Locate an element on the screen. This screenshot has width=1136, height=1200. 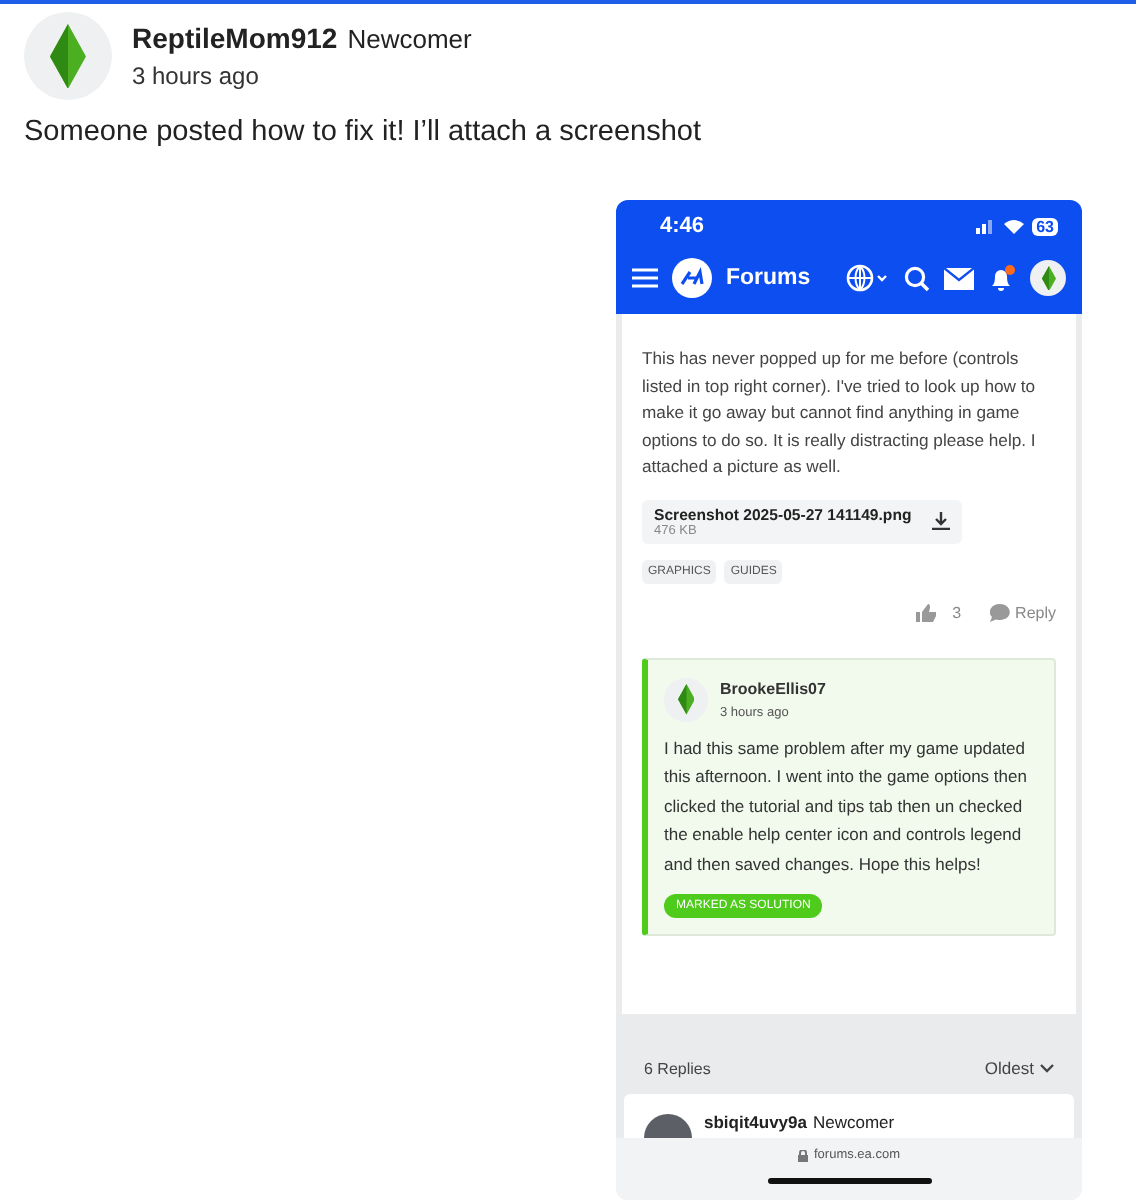
status-time: 4:46 is located at coordinates (682, 226).